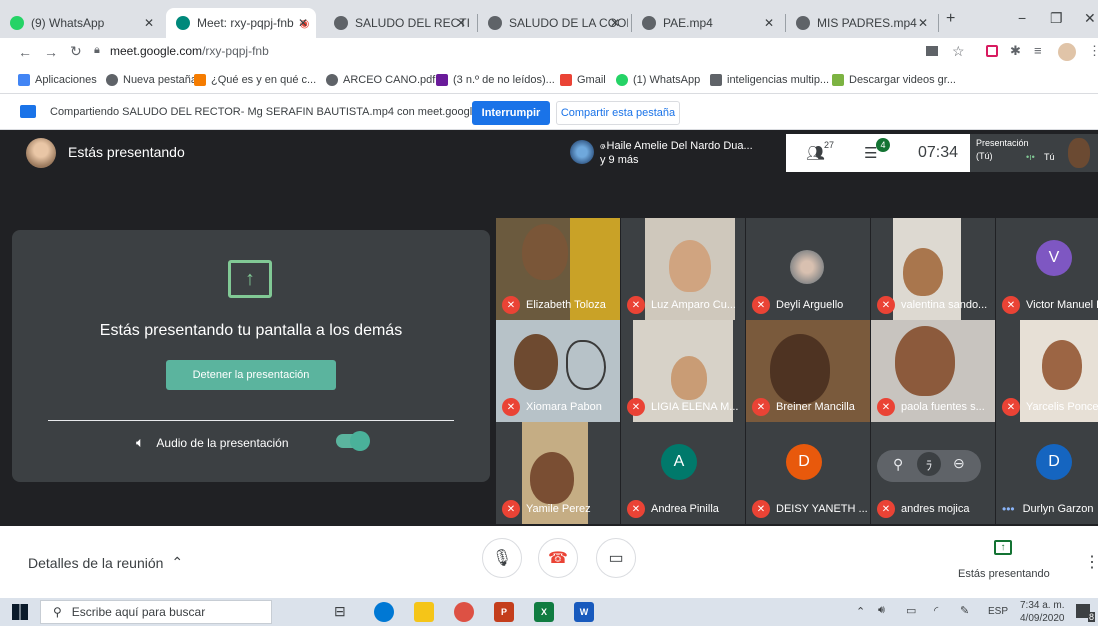 The height and width of the screenshot is (626, 1098). What do you see at coordinates (1042, 605) in the screenshot?
I see `taskbar-time: 7:34 a. m.` at bounding box center [1042, 605].